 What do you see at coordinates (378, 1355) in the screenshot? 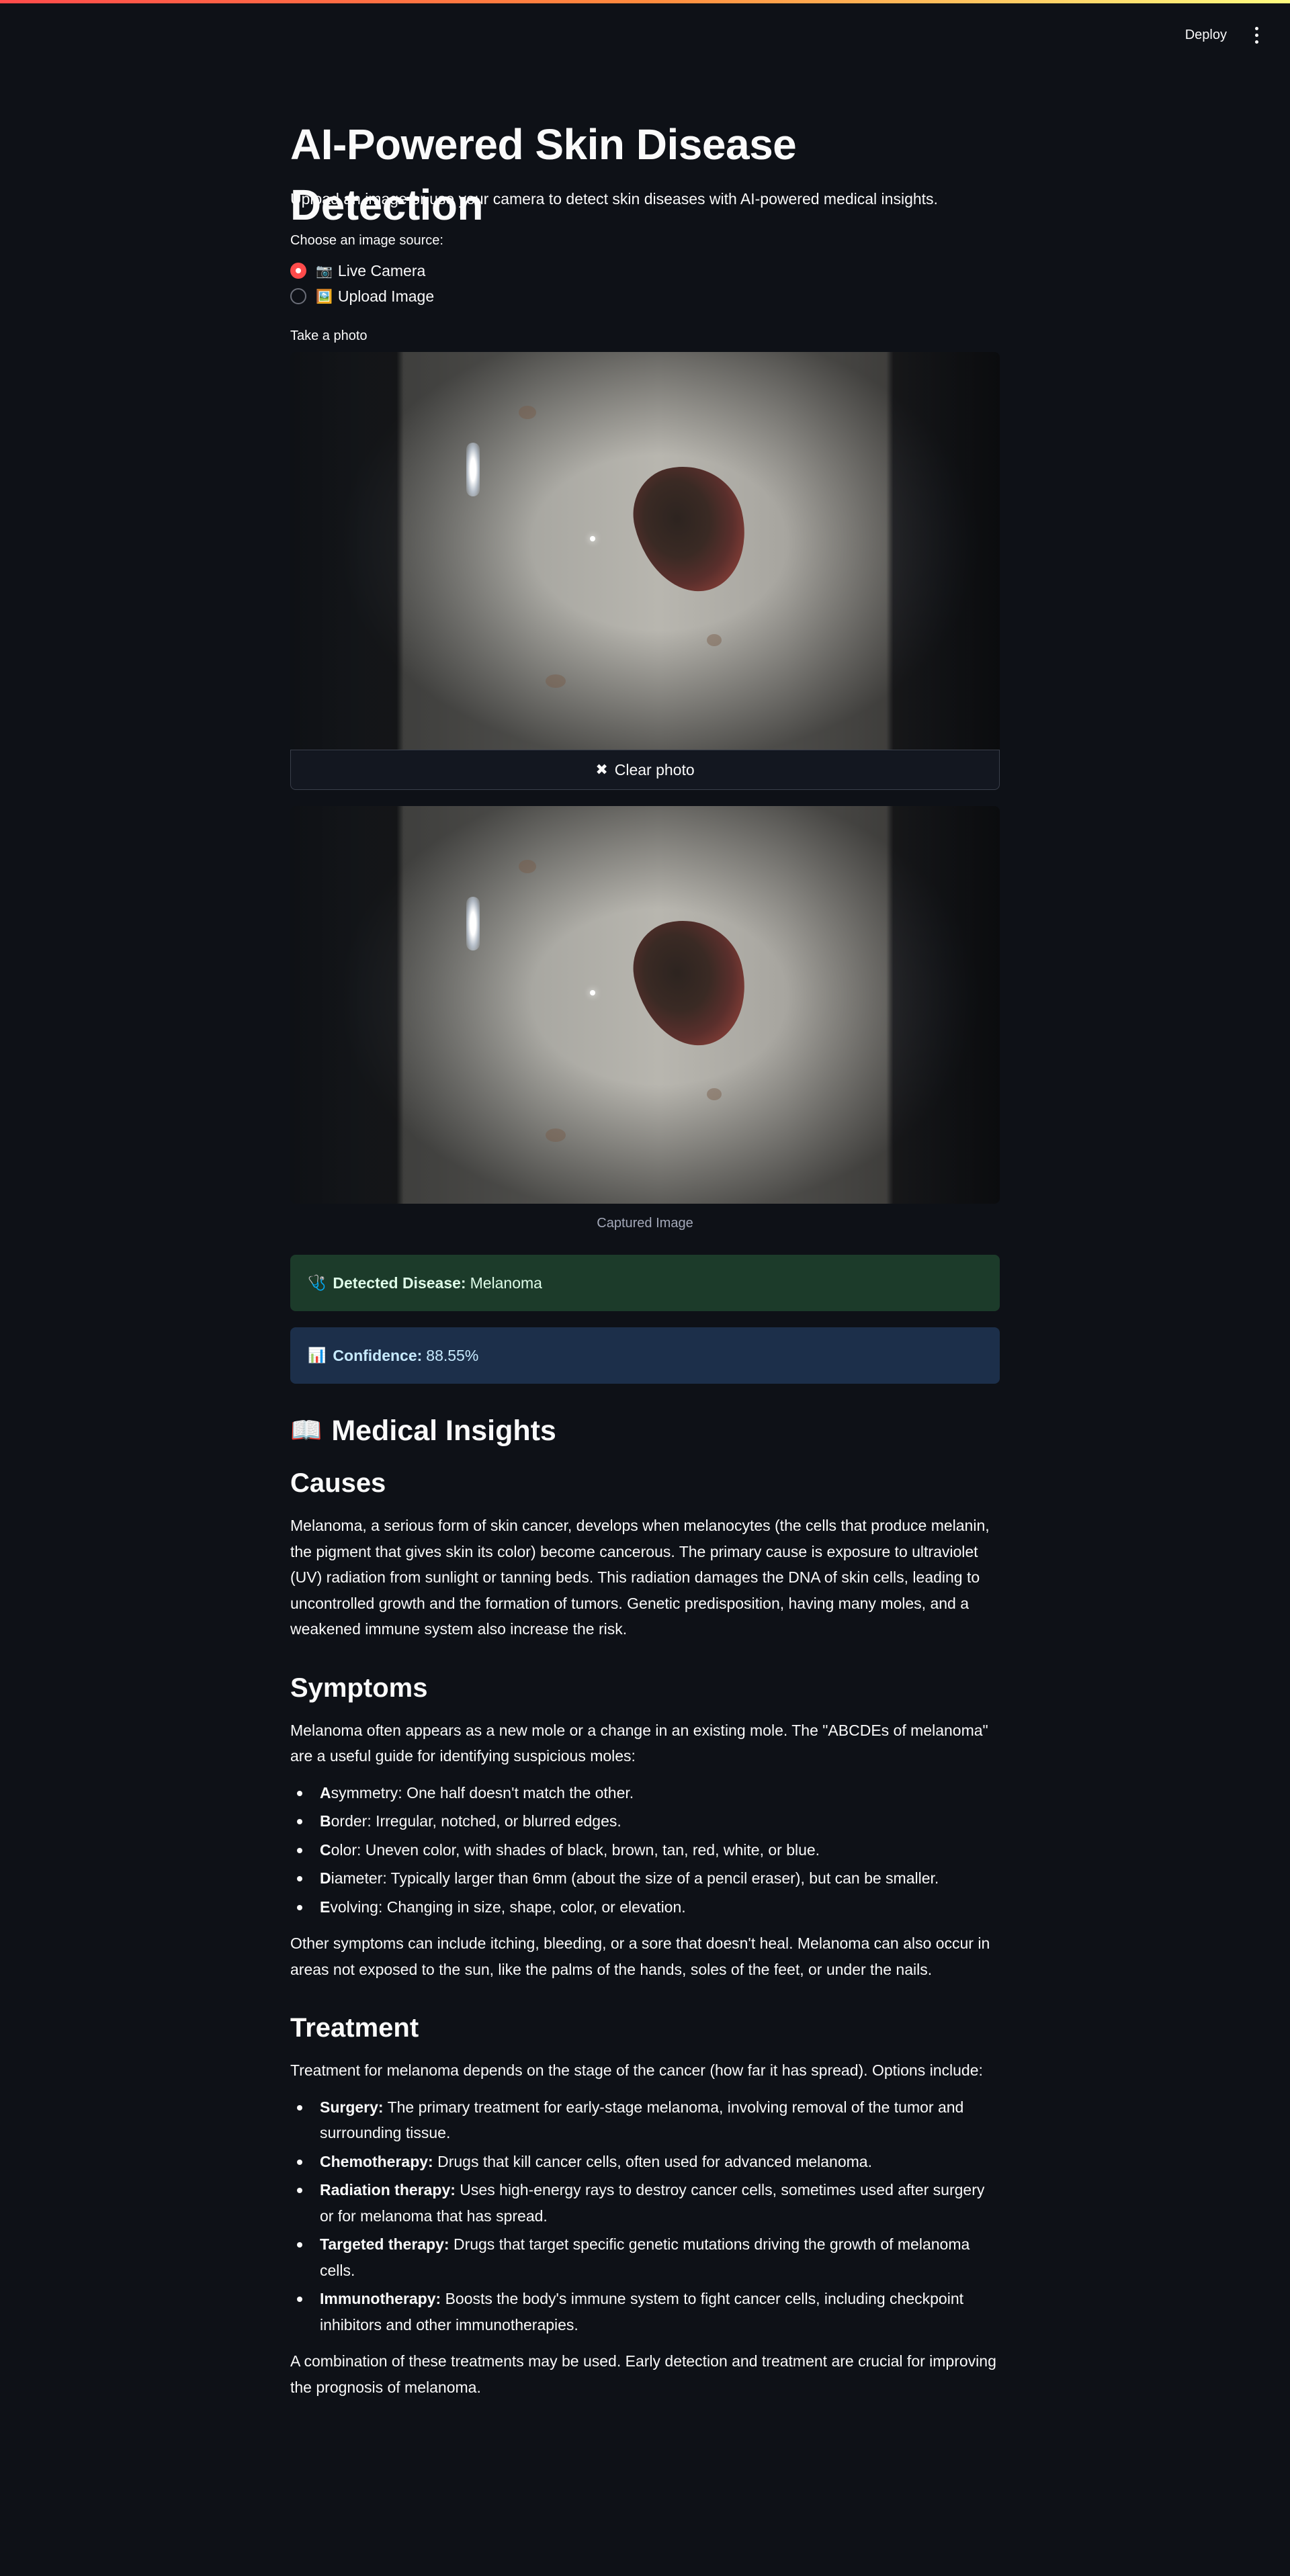
I see `confidence-label: Confidence:` at bounding box center [378, 1355].